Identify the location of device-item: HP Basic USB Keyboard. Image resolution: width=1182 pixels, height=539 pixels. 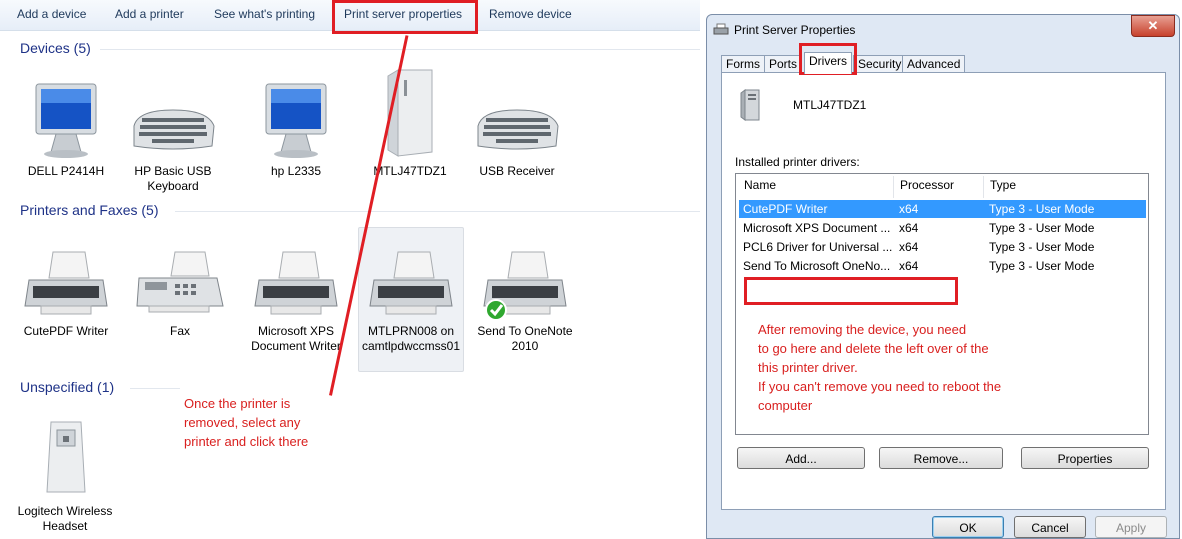
(173, 138).